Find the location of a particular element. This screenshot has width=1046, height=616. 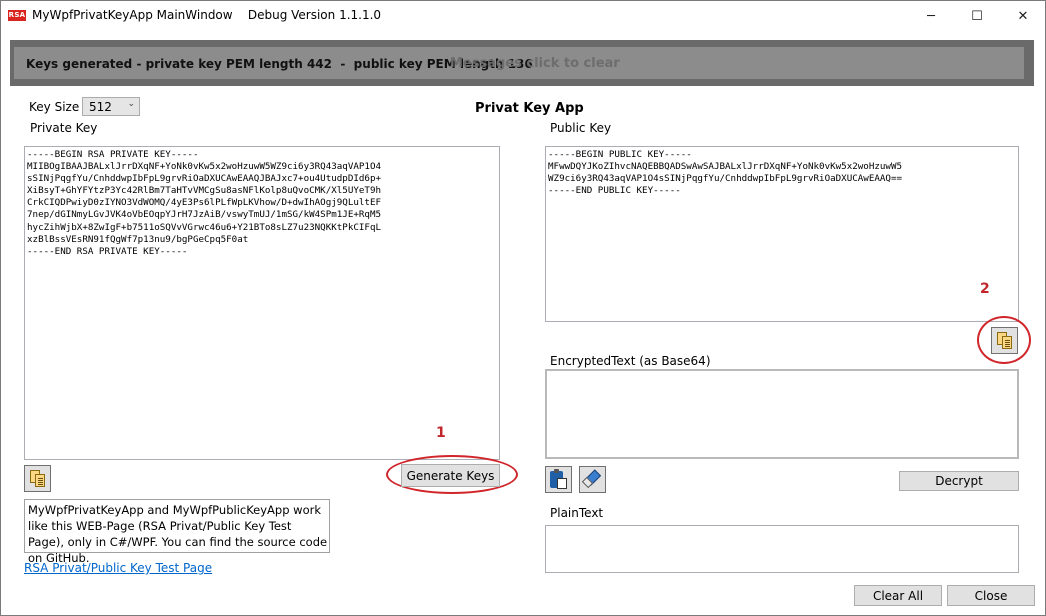

public-key-label: Public Key is located at coordinates (581, 128).